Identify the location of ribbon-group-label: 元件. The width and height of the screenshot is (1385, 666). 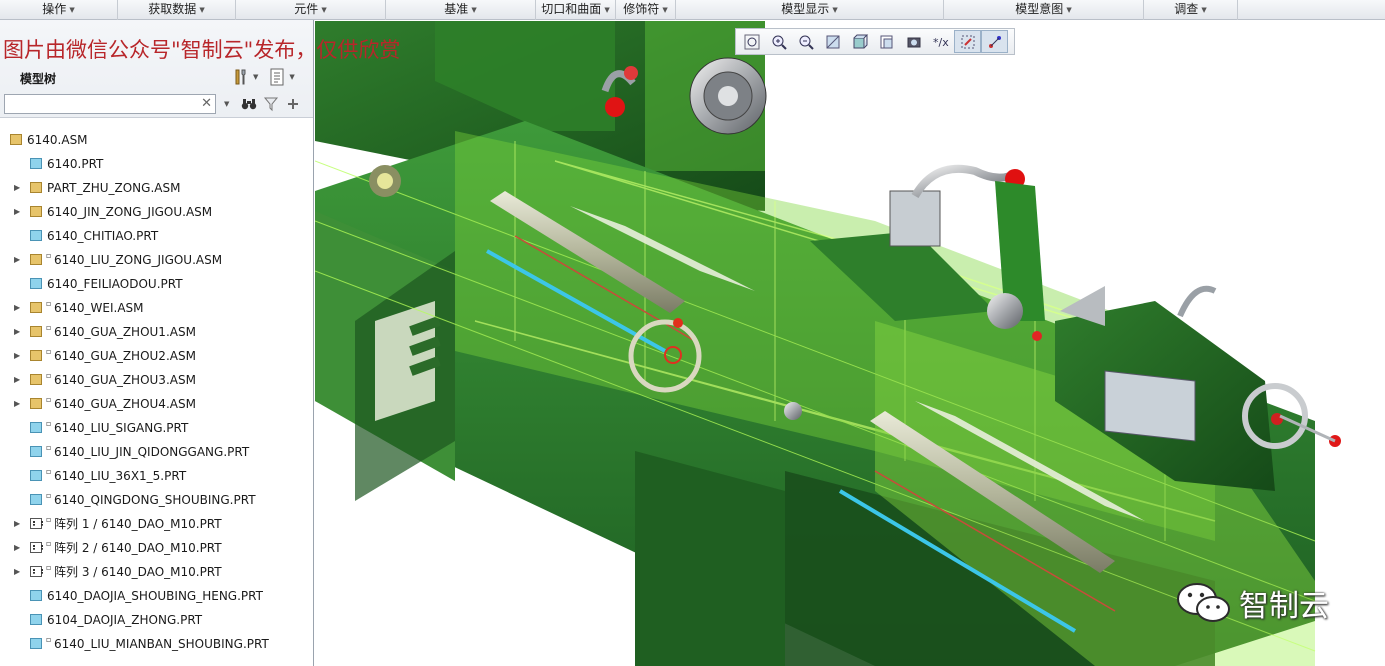
(306, 9).